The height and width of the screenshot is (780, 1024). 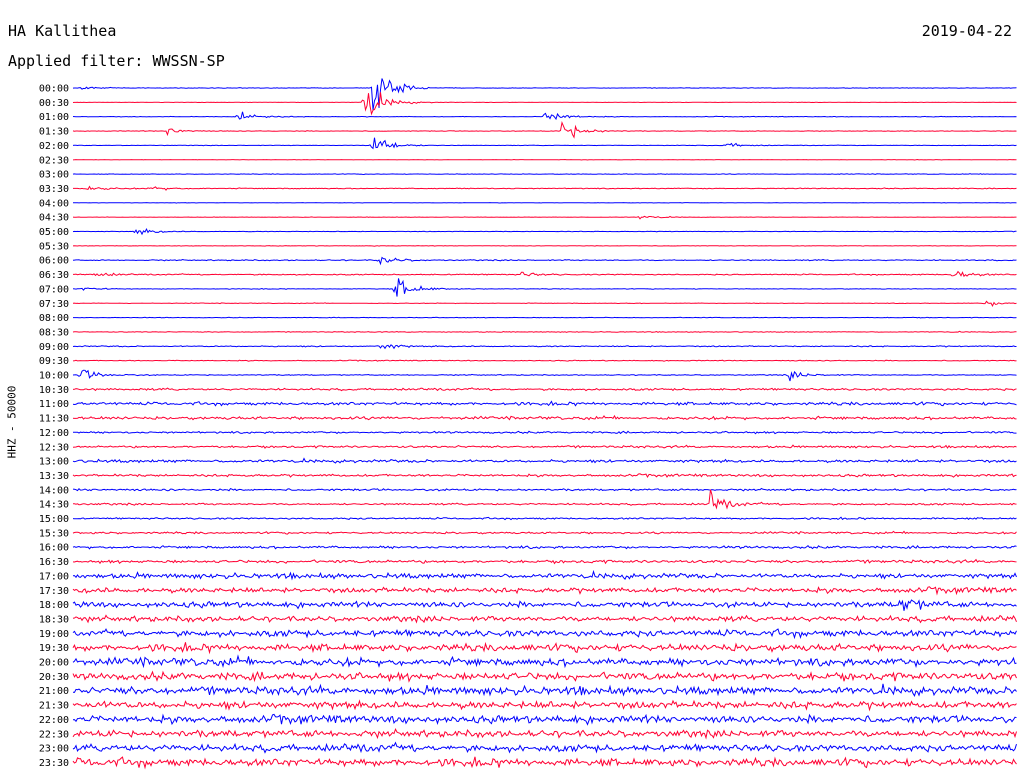 What do you see at coordinates (54, 519) in the screenshot?
I see `time-tick-label: 15:00` at bounding box center [54, 519].